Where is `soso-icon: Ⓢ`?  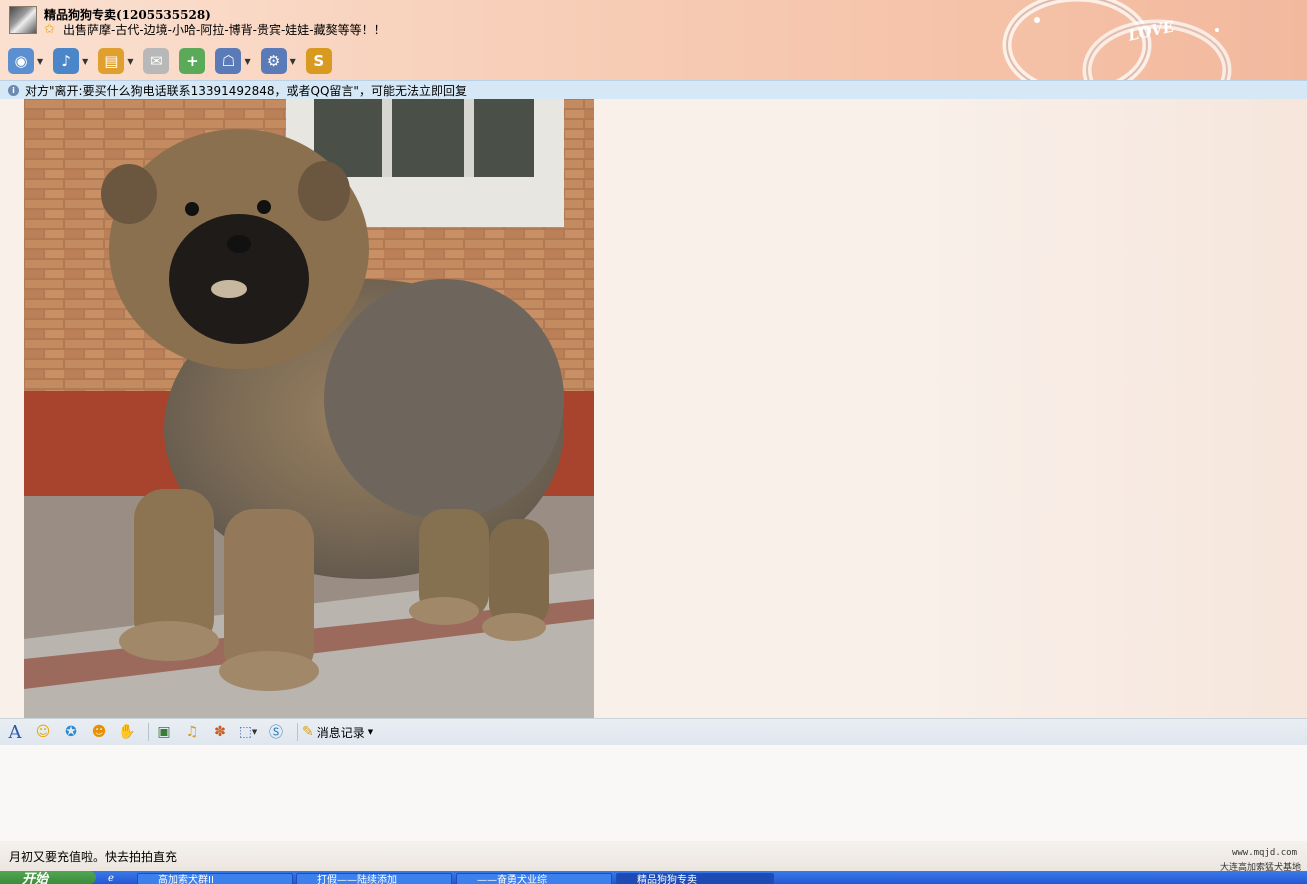
soso-icon: Ⓢ is located at coordinates (276, 732).